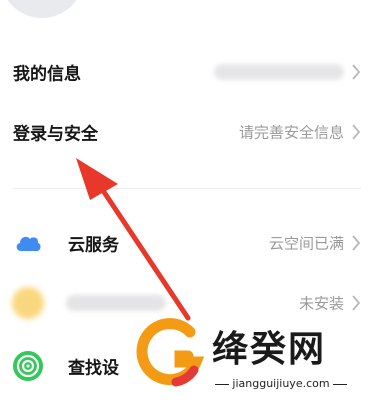  Describe the element at coordinates (42, 9) in the screenshot. I see `avatar` at that location.